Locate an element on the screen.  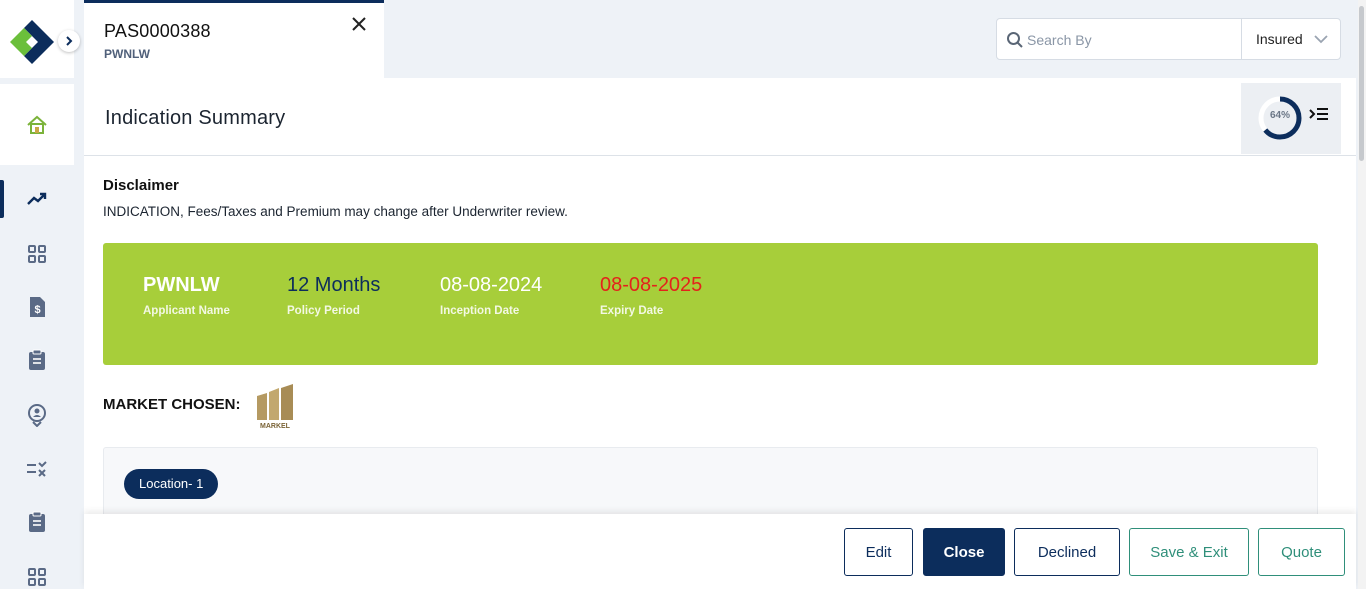
expiry-date-block: 08-08-2025 Expiry Date is located at coordinates (651, 295).